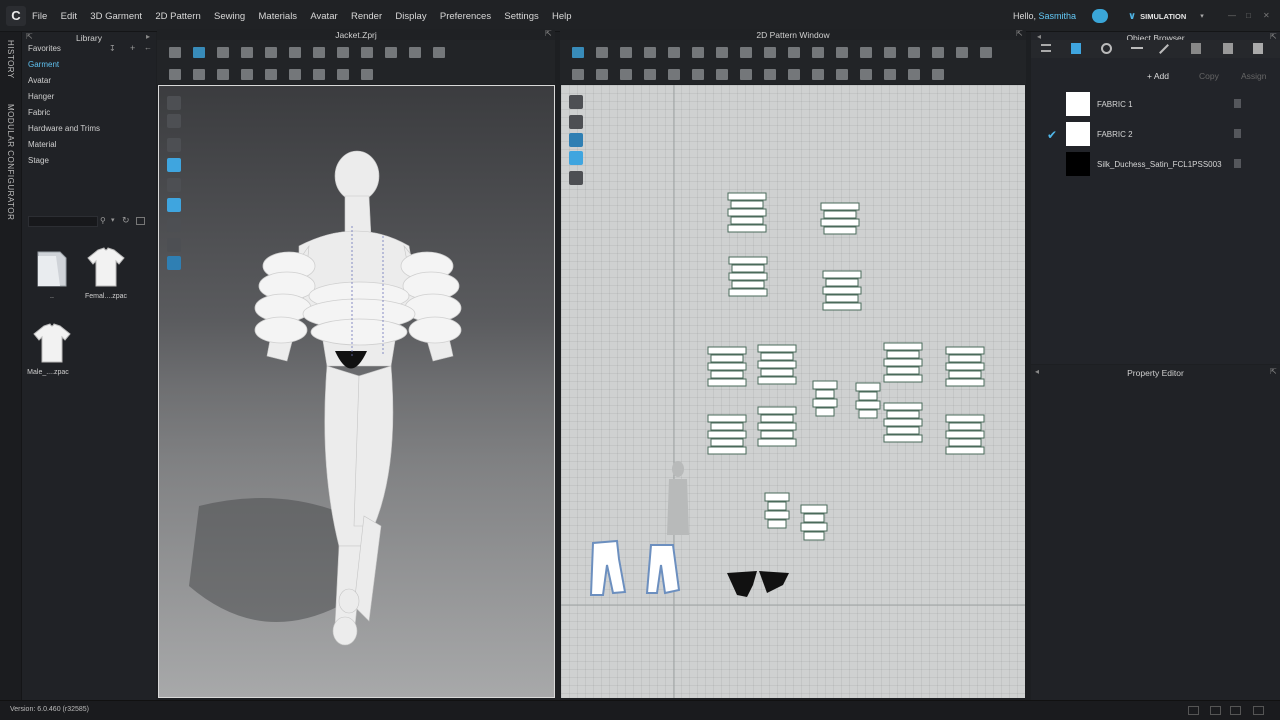  I want to click on menu-preferences: Preferences, so click(465, 16).